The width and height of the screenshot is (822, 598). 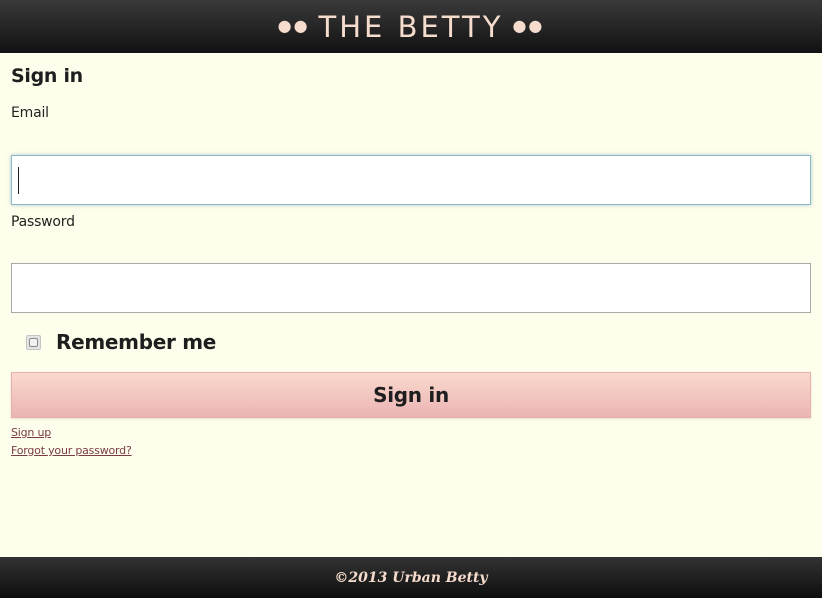 I want to click on right-dots-decoration: ●●, so click(x=528, y=25).